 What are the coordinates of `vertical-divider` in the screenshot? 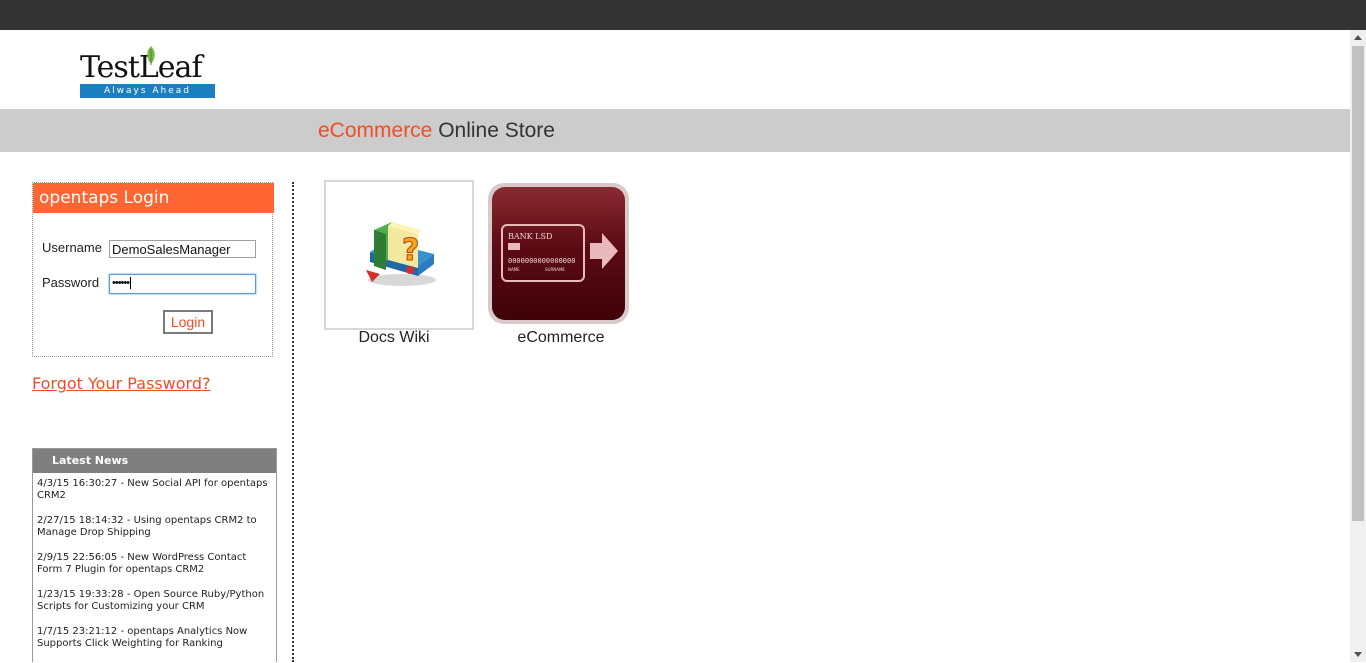 It's located at (293, 422).